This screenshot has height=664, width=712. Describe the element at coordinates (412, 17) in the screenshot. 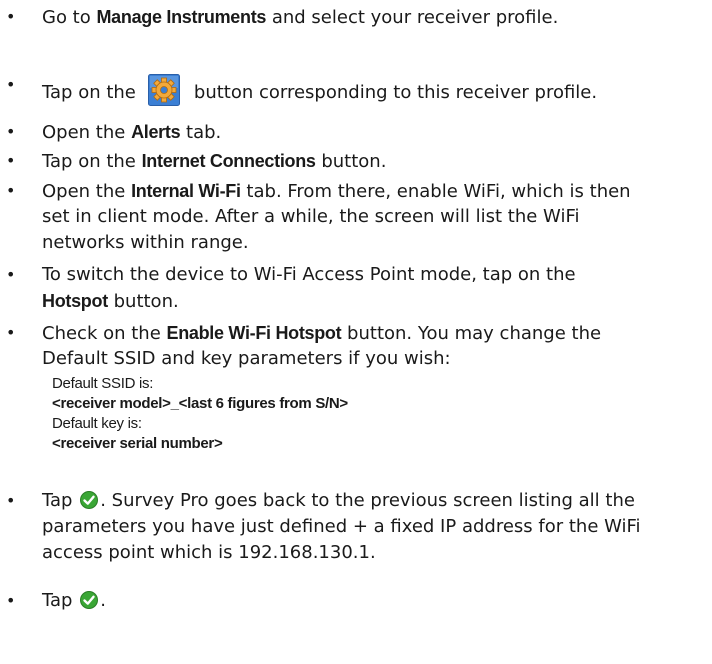

I see `step-text: and select your receiver profile.` at that location.